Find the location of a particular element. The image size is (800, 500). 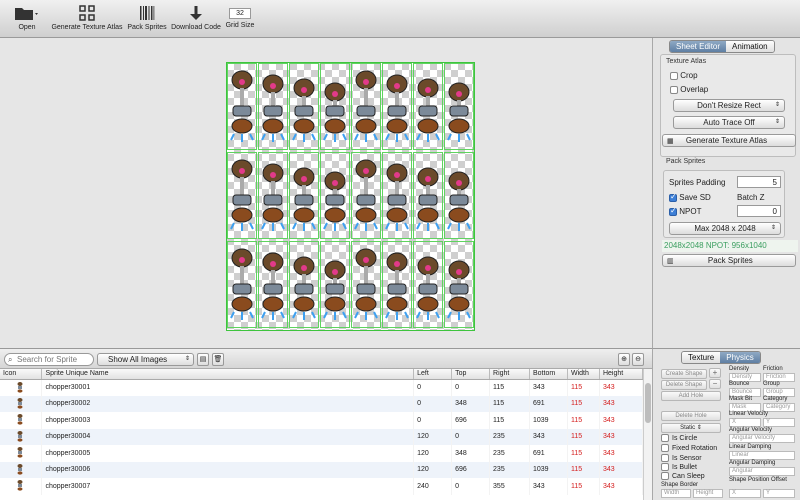

column-header: Width is located at coordinates (583, 374).